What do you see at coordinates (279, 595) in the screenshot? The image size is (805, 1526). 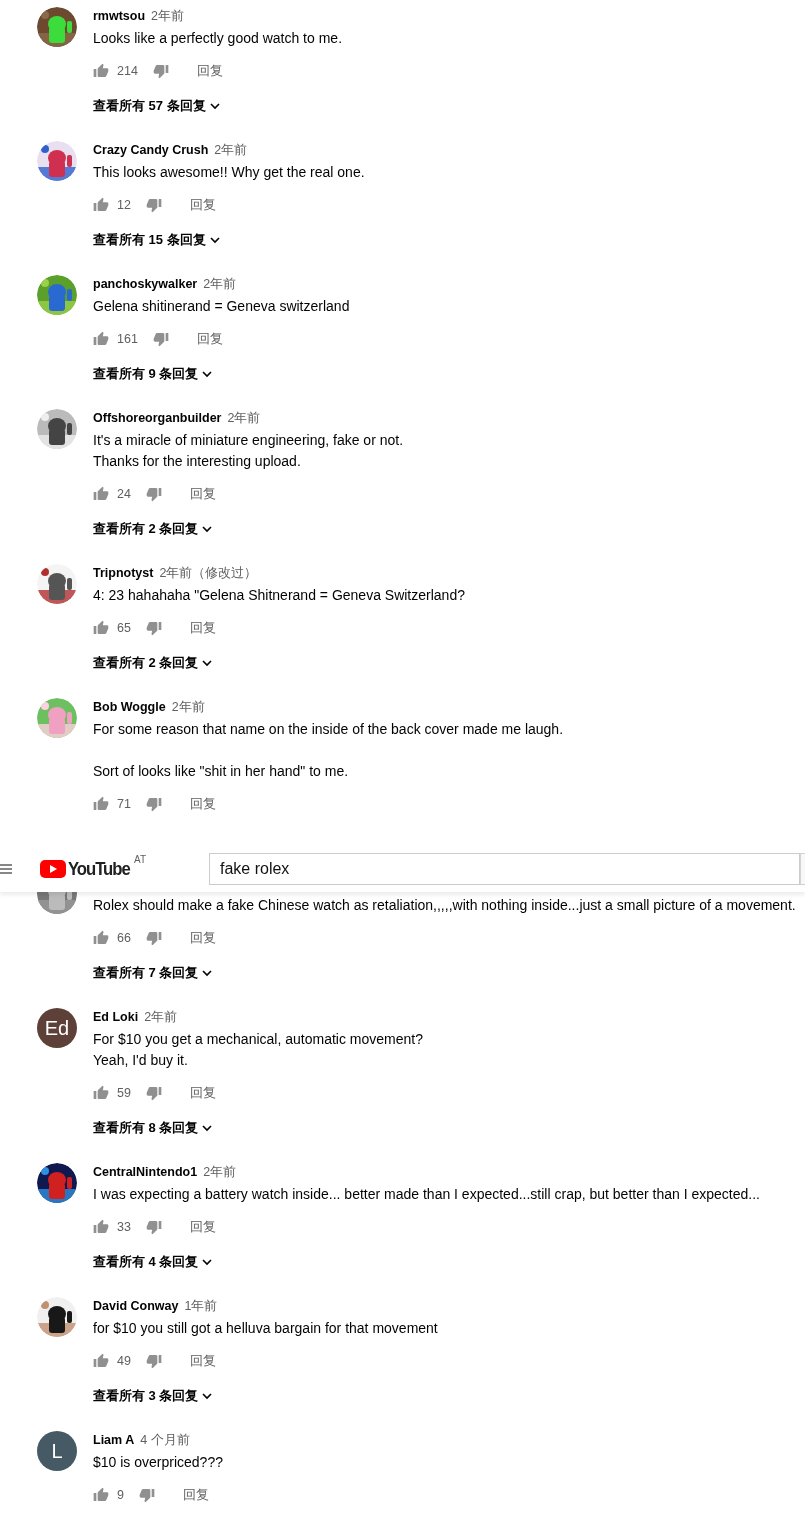 I see `comment-text: 4: 23 hahahaha "Gelena Shitnerand = Geneva Switzerland?` at bounding box center [279, 595].